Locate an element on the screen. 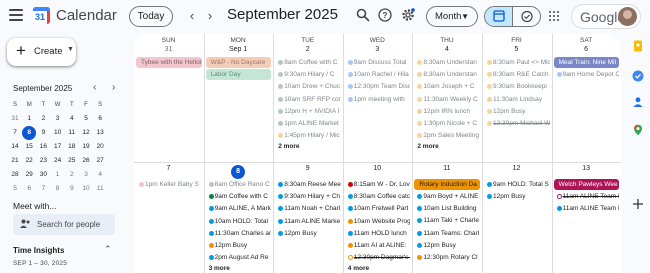  mini-day: 17 is located at coordinates (58, 147).